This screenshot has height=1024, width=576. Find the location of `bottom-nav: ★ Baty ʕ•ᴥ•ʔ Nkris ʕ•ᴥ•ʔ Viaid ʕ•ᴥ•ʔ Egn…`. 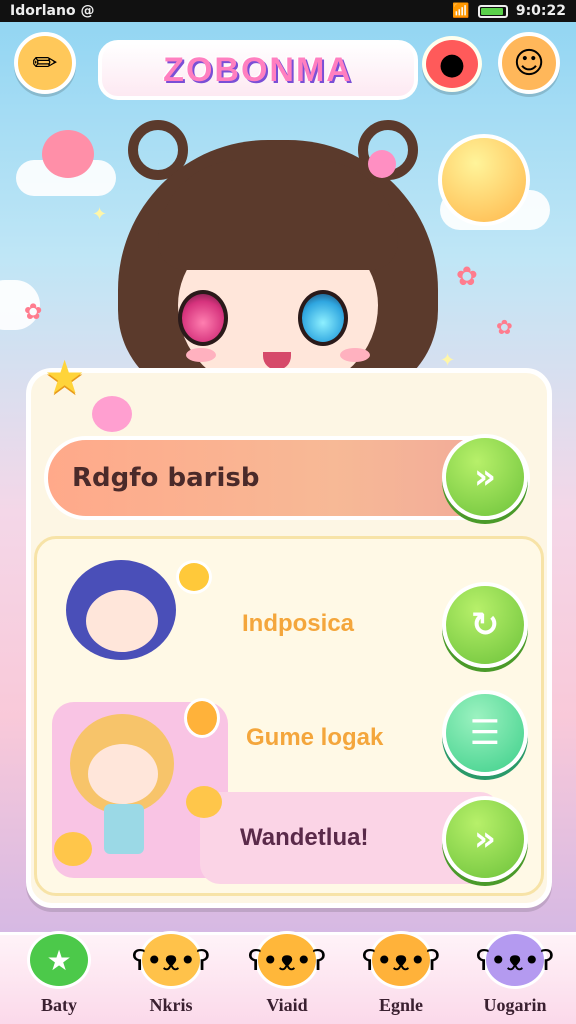

bottom-nav: ★ Baty ʕ•ᴥ•ʔ Nkris ʕ•ᴥ•ʔ Viaid ʕ•ᴥ•ʔ Egn… is located at coordinates (288, 977).